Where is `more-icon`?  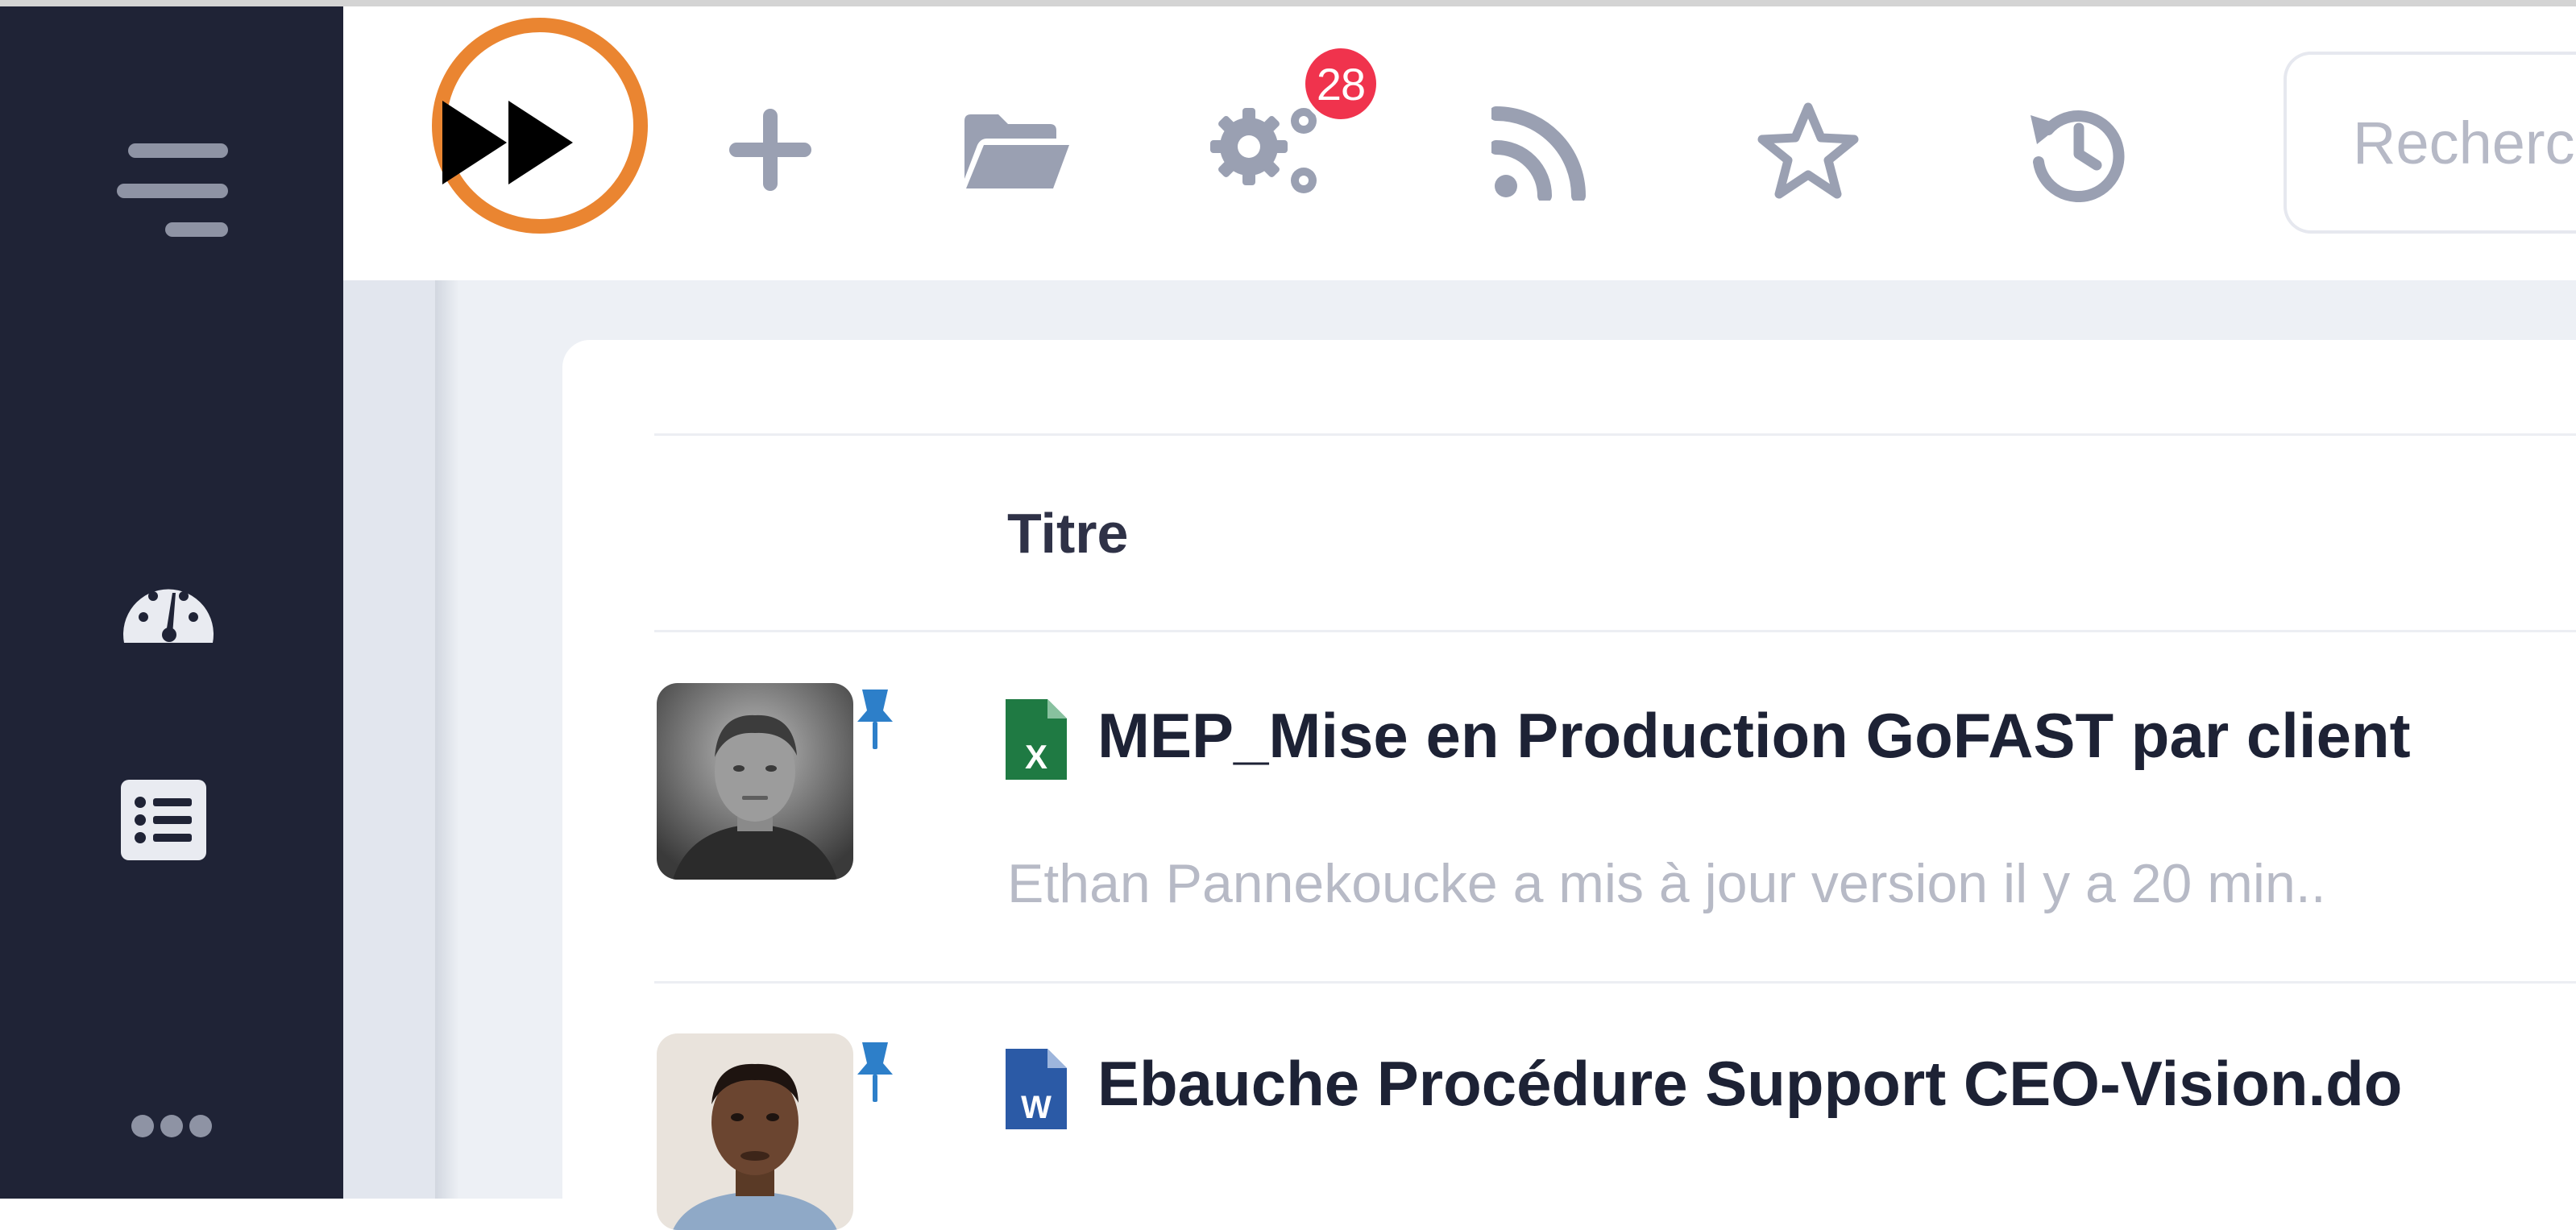 more-icon is located at coordinates (171, 1126).